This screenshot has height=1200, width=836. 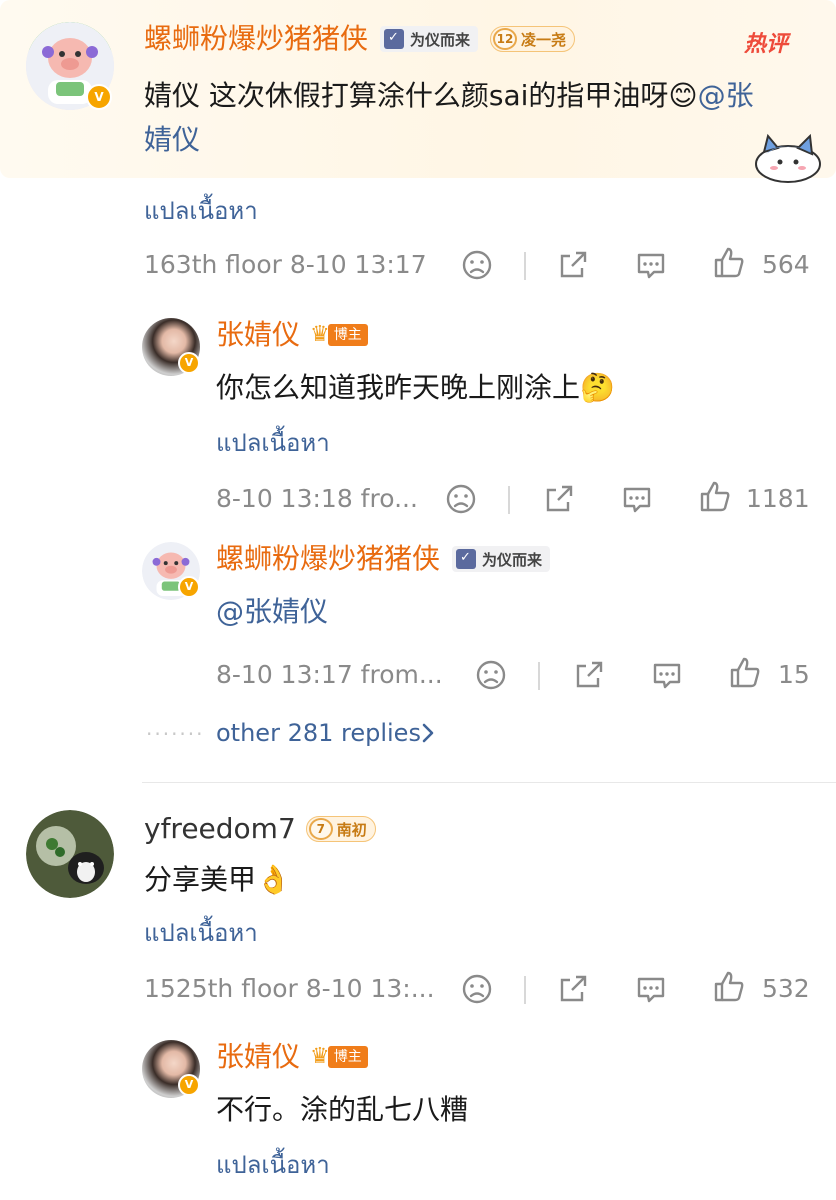 I want to click on like-count: 532, so click(x=786, y=988).